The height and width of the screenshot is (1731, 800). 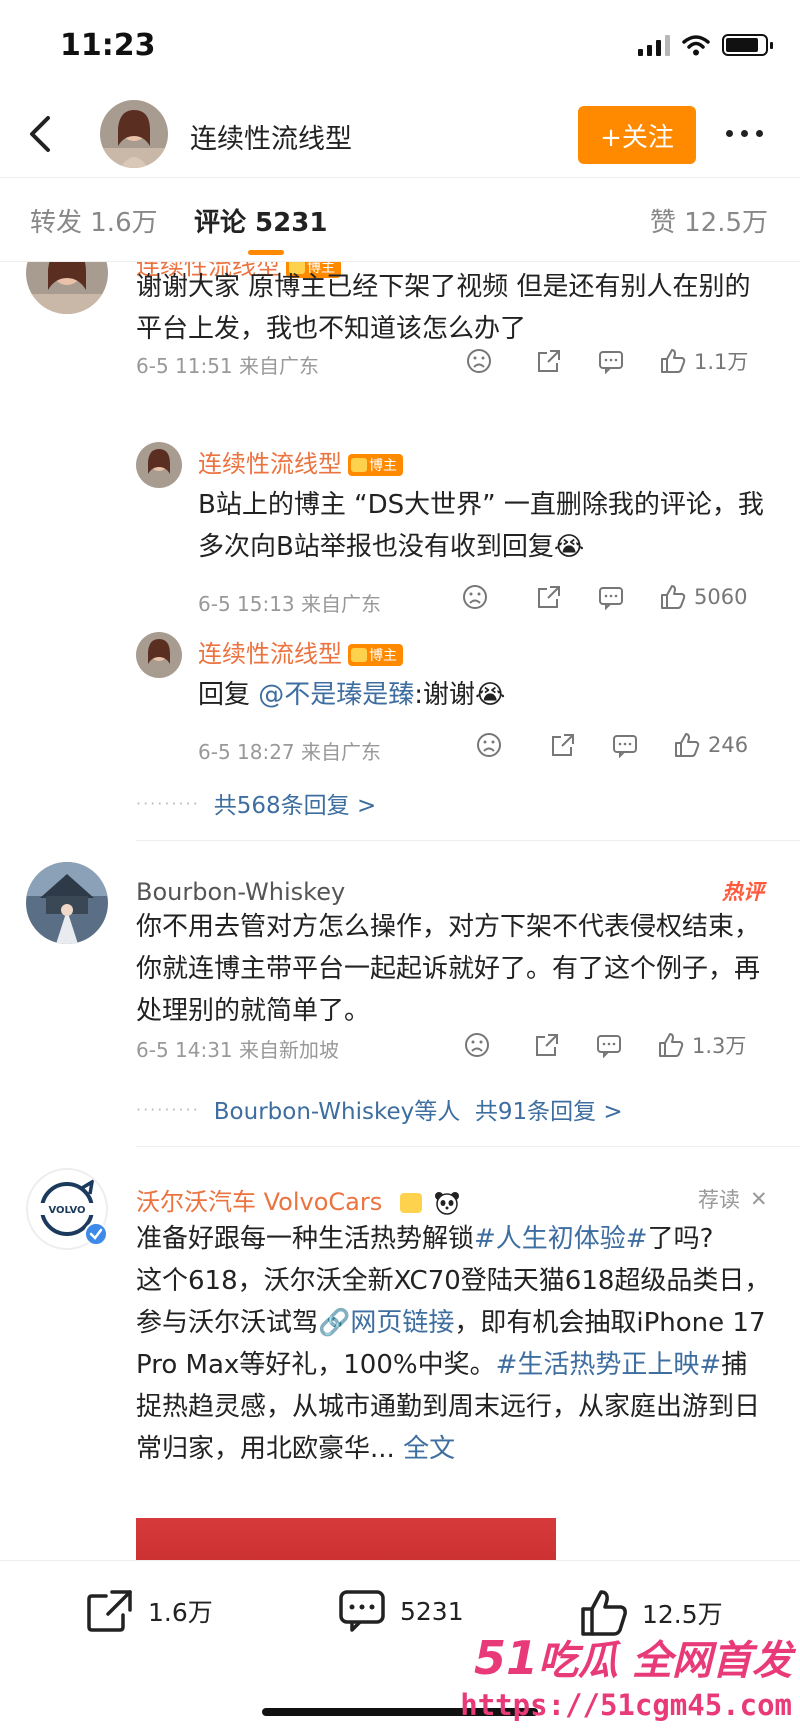 I want to click on comment-icon, so click(x=362, y=1611).